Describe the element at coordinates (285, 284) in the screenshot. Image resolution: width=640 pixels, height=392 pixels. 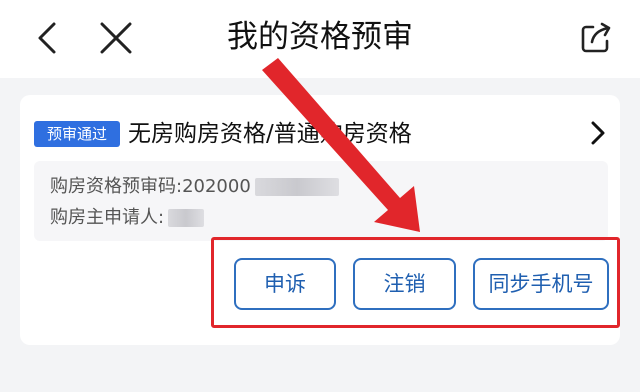
I see `appeal-button: 申诉` at that location.